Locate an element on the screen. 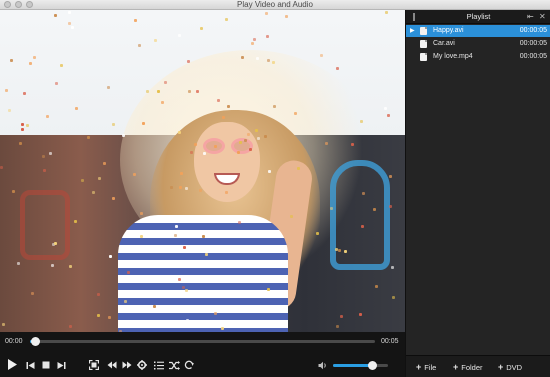 This screenshot has height=377, width=550. playlist-header: Playlist ⇤ ✕ is located at coordinates (478, 17).